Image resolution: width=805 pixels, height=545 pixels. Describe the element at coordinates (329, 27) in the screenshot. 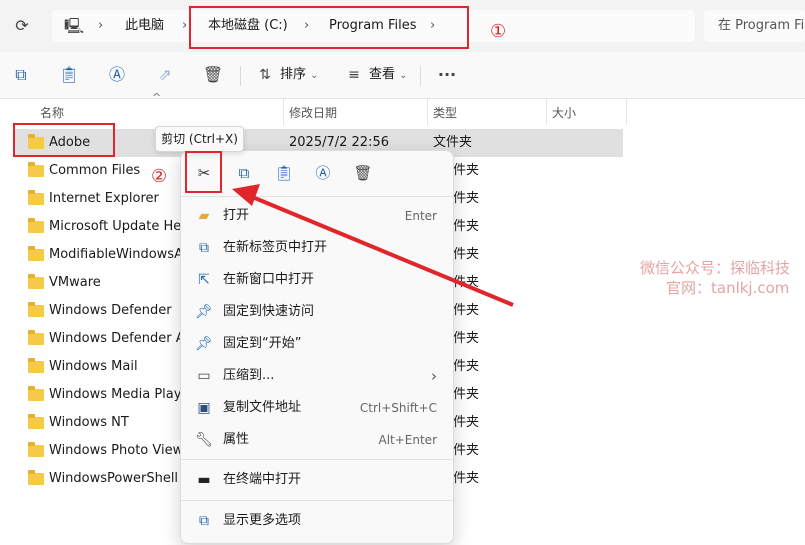

I see `highlight-breadcrumb` at that location.